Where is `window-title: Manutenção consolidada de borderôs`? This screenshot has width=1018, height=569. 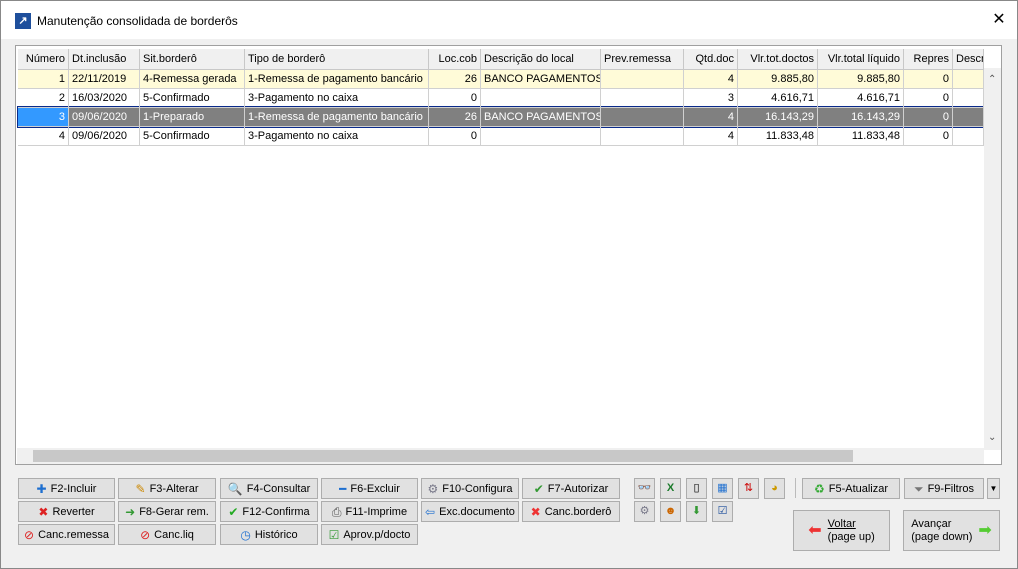 window-title: Manutenção consolidada de borderôs is located at coordinates (137, 21).